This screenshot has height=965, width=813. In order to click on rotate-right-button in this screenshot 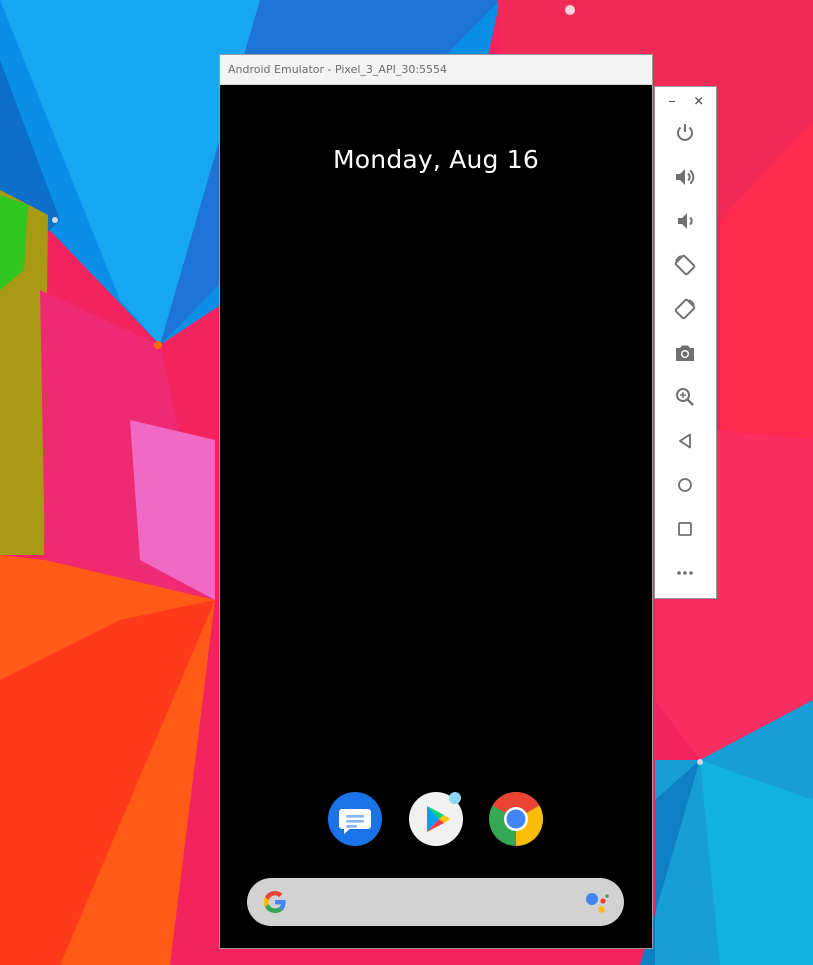, I will do `click(685, 309)`.